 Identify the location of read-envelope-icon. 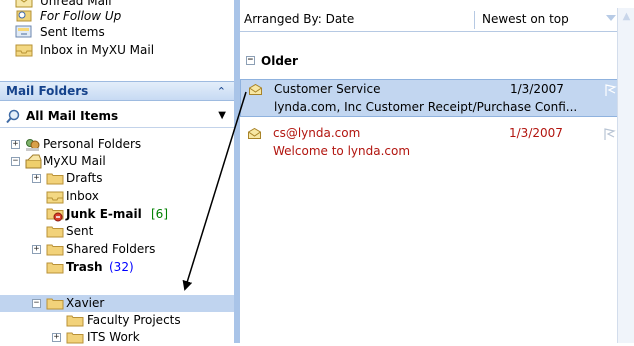
(255, 89).